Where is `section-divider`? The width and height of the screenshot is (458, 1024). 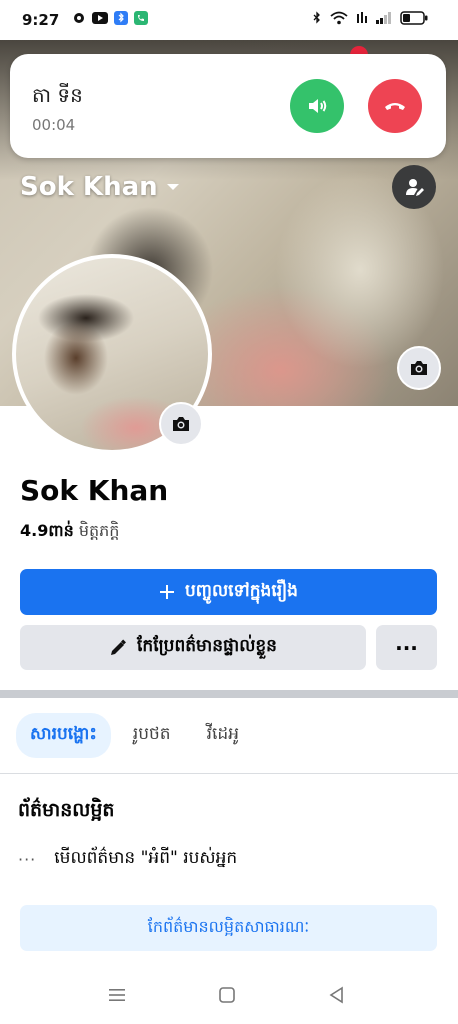 section-divider is located at coordinates (229, 694).